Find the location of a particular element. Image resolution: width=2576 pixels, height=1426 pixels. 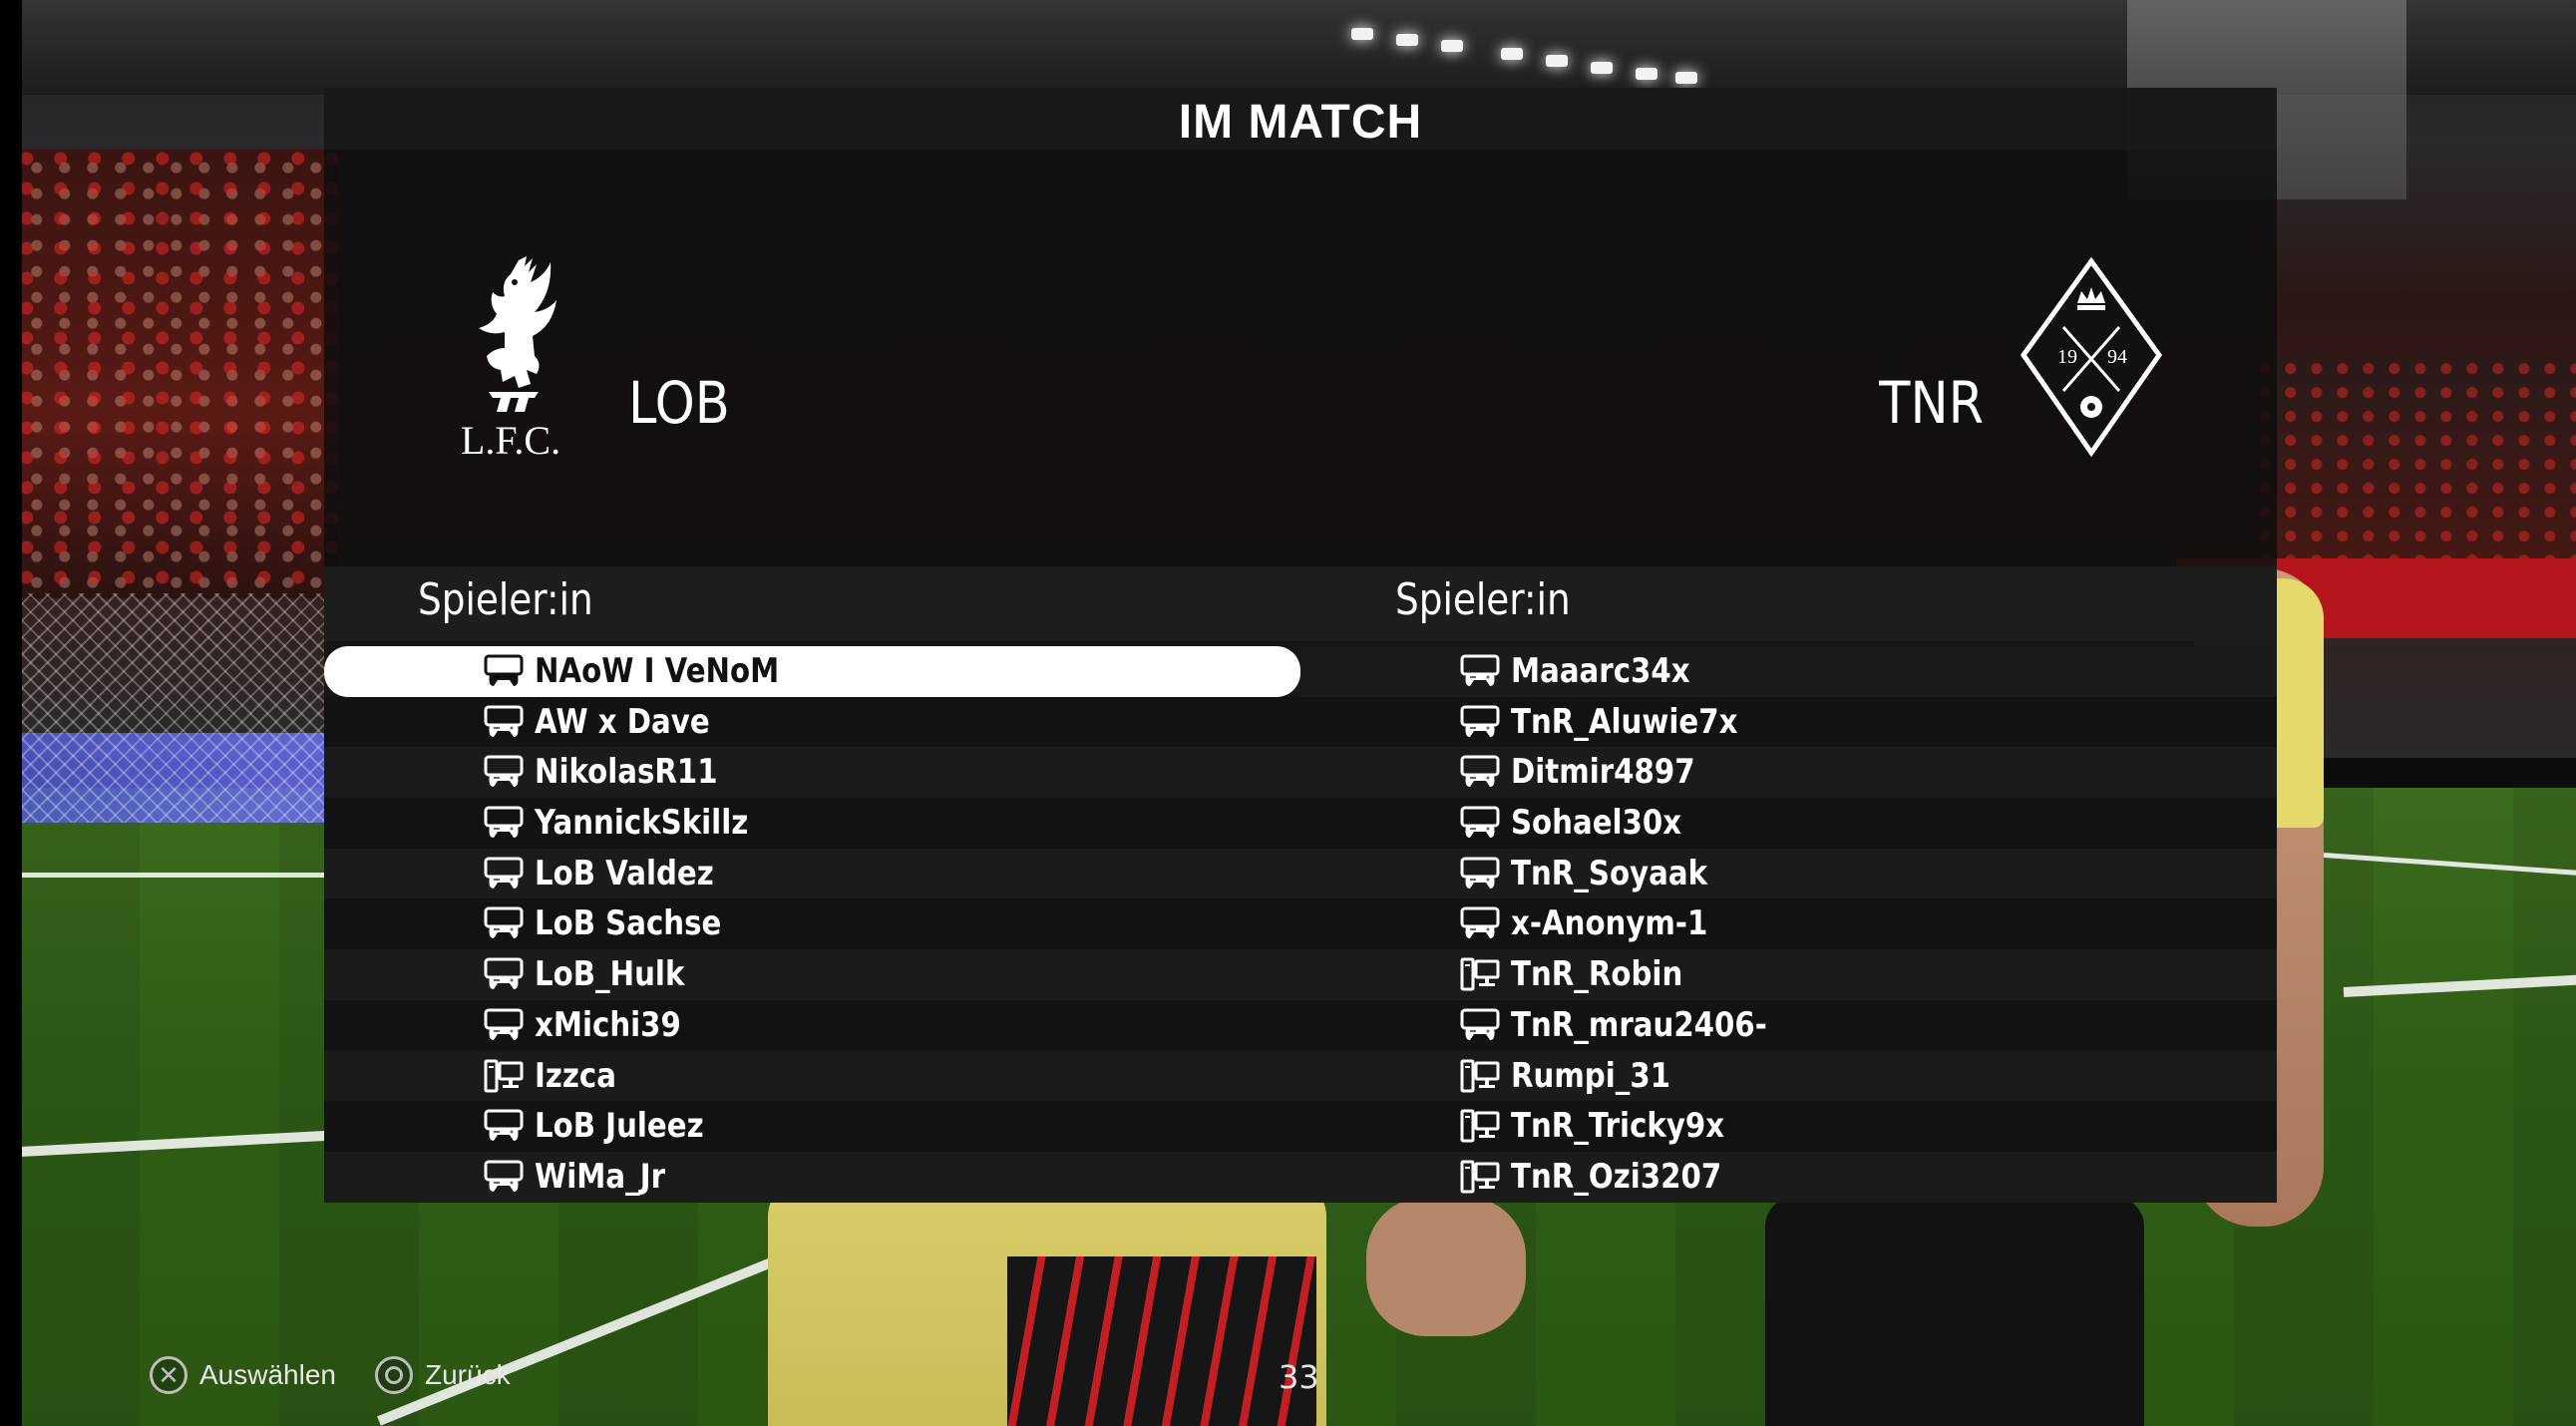

page-title: IM MATCH is located at coordinates (1301, 123).